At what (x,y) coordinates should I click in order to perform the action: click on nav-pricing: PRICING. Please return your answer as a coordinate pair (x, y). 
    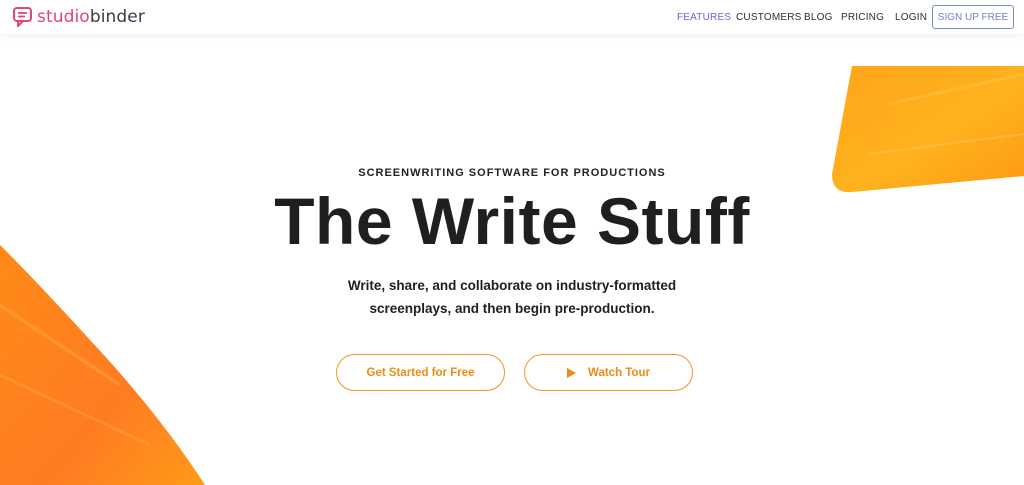
    Looking at the image, I should click on (862, 17).